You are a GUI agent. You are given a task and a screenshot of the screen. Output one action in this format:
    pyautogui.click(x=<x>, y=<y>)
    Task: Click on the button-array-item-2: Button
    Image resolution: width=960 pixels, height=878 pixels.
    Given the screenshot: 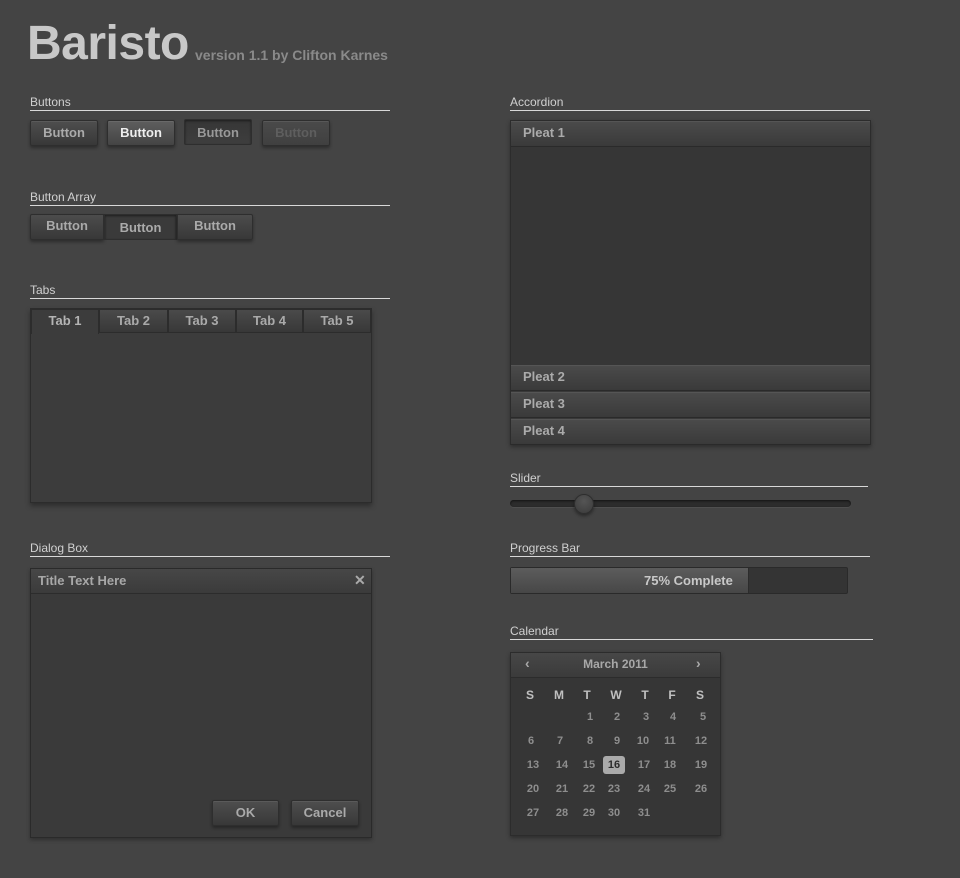 What is the action you would take?
    pyautogui.click(x=140, y=227)
    